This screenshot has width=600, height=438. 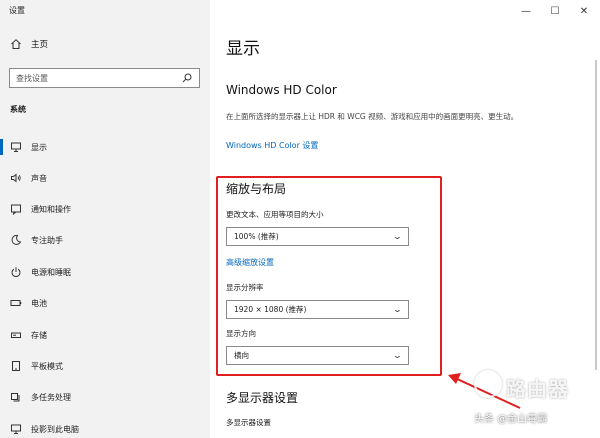 I want to click on advanced-scaling-link: 高级缩放设置, so click(x=250, y=262).